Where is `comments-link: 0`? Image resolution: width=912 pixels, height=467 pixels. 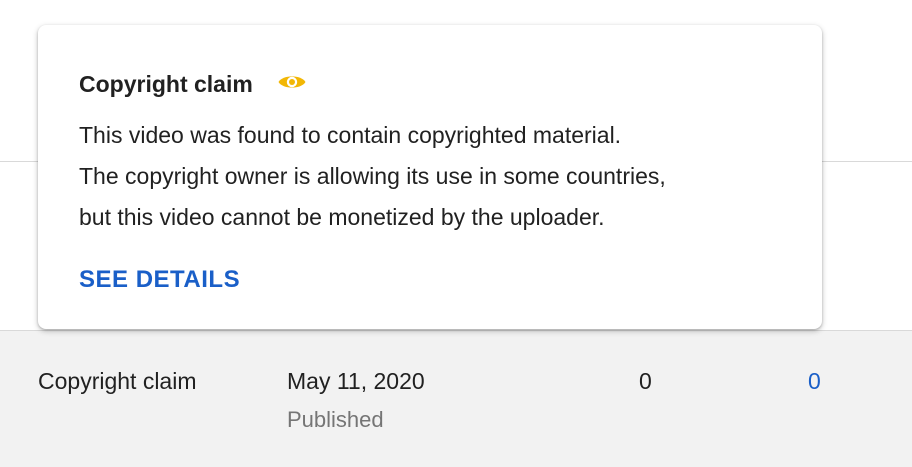 comments-link: 0 is located at coordinates (814, 381).